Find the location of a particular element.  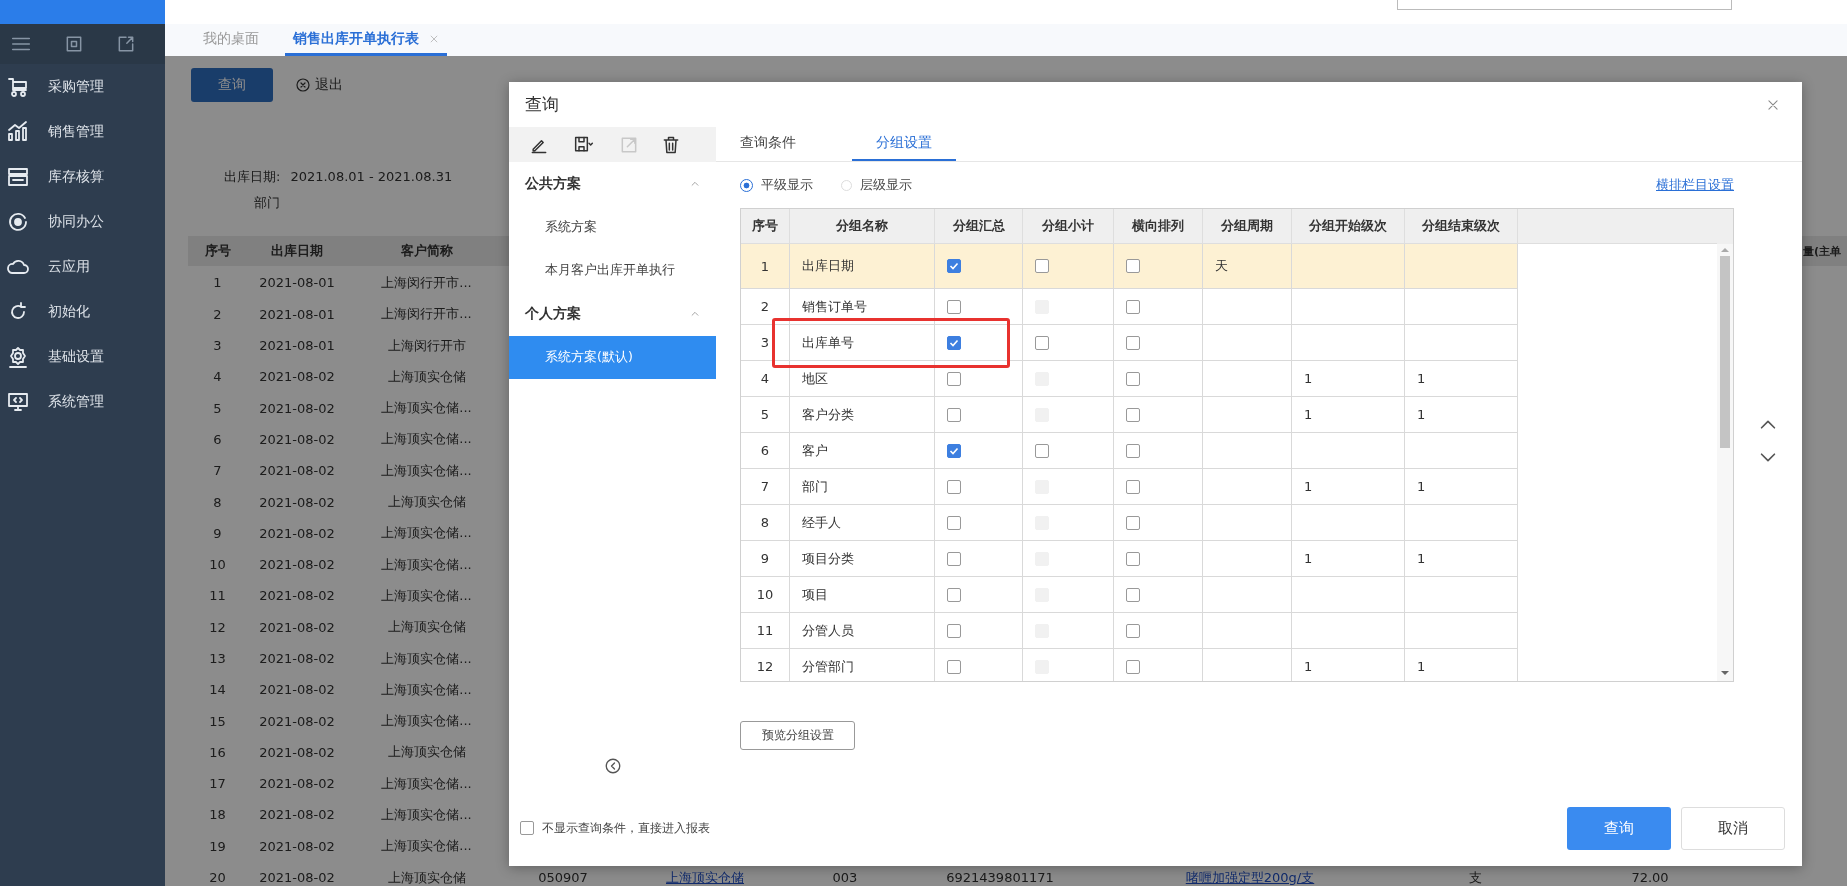

filter-value: 2021.08.01 - 2021.08.31 is located at coordinates (371, 177).